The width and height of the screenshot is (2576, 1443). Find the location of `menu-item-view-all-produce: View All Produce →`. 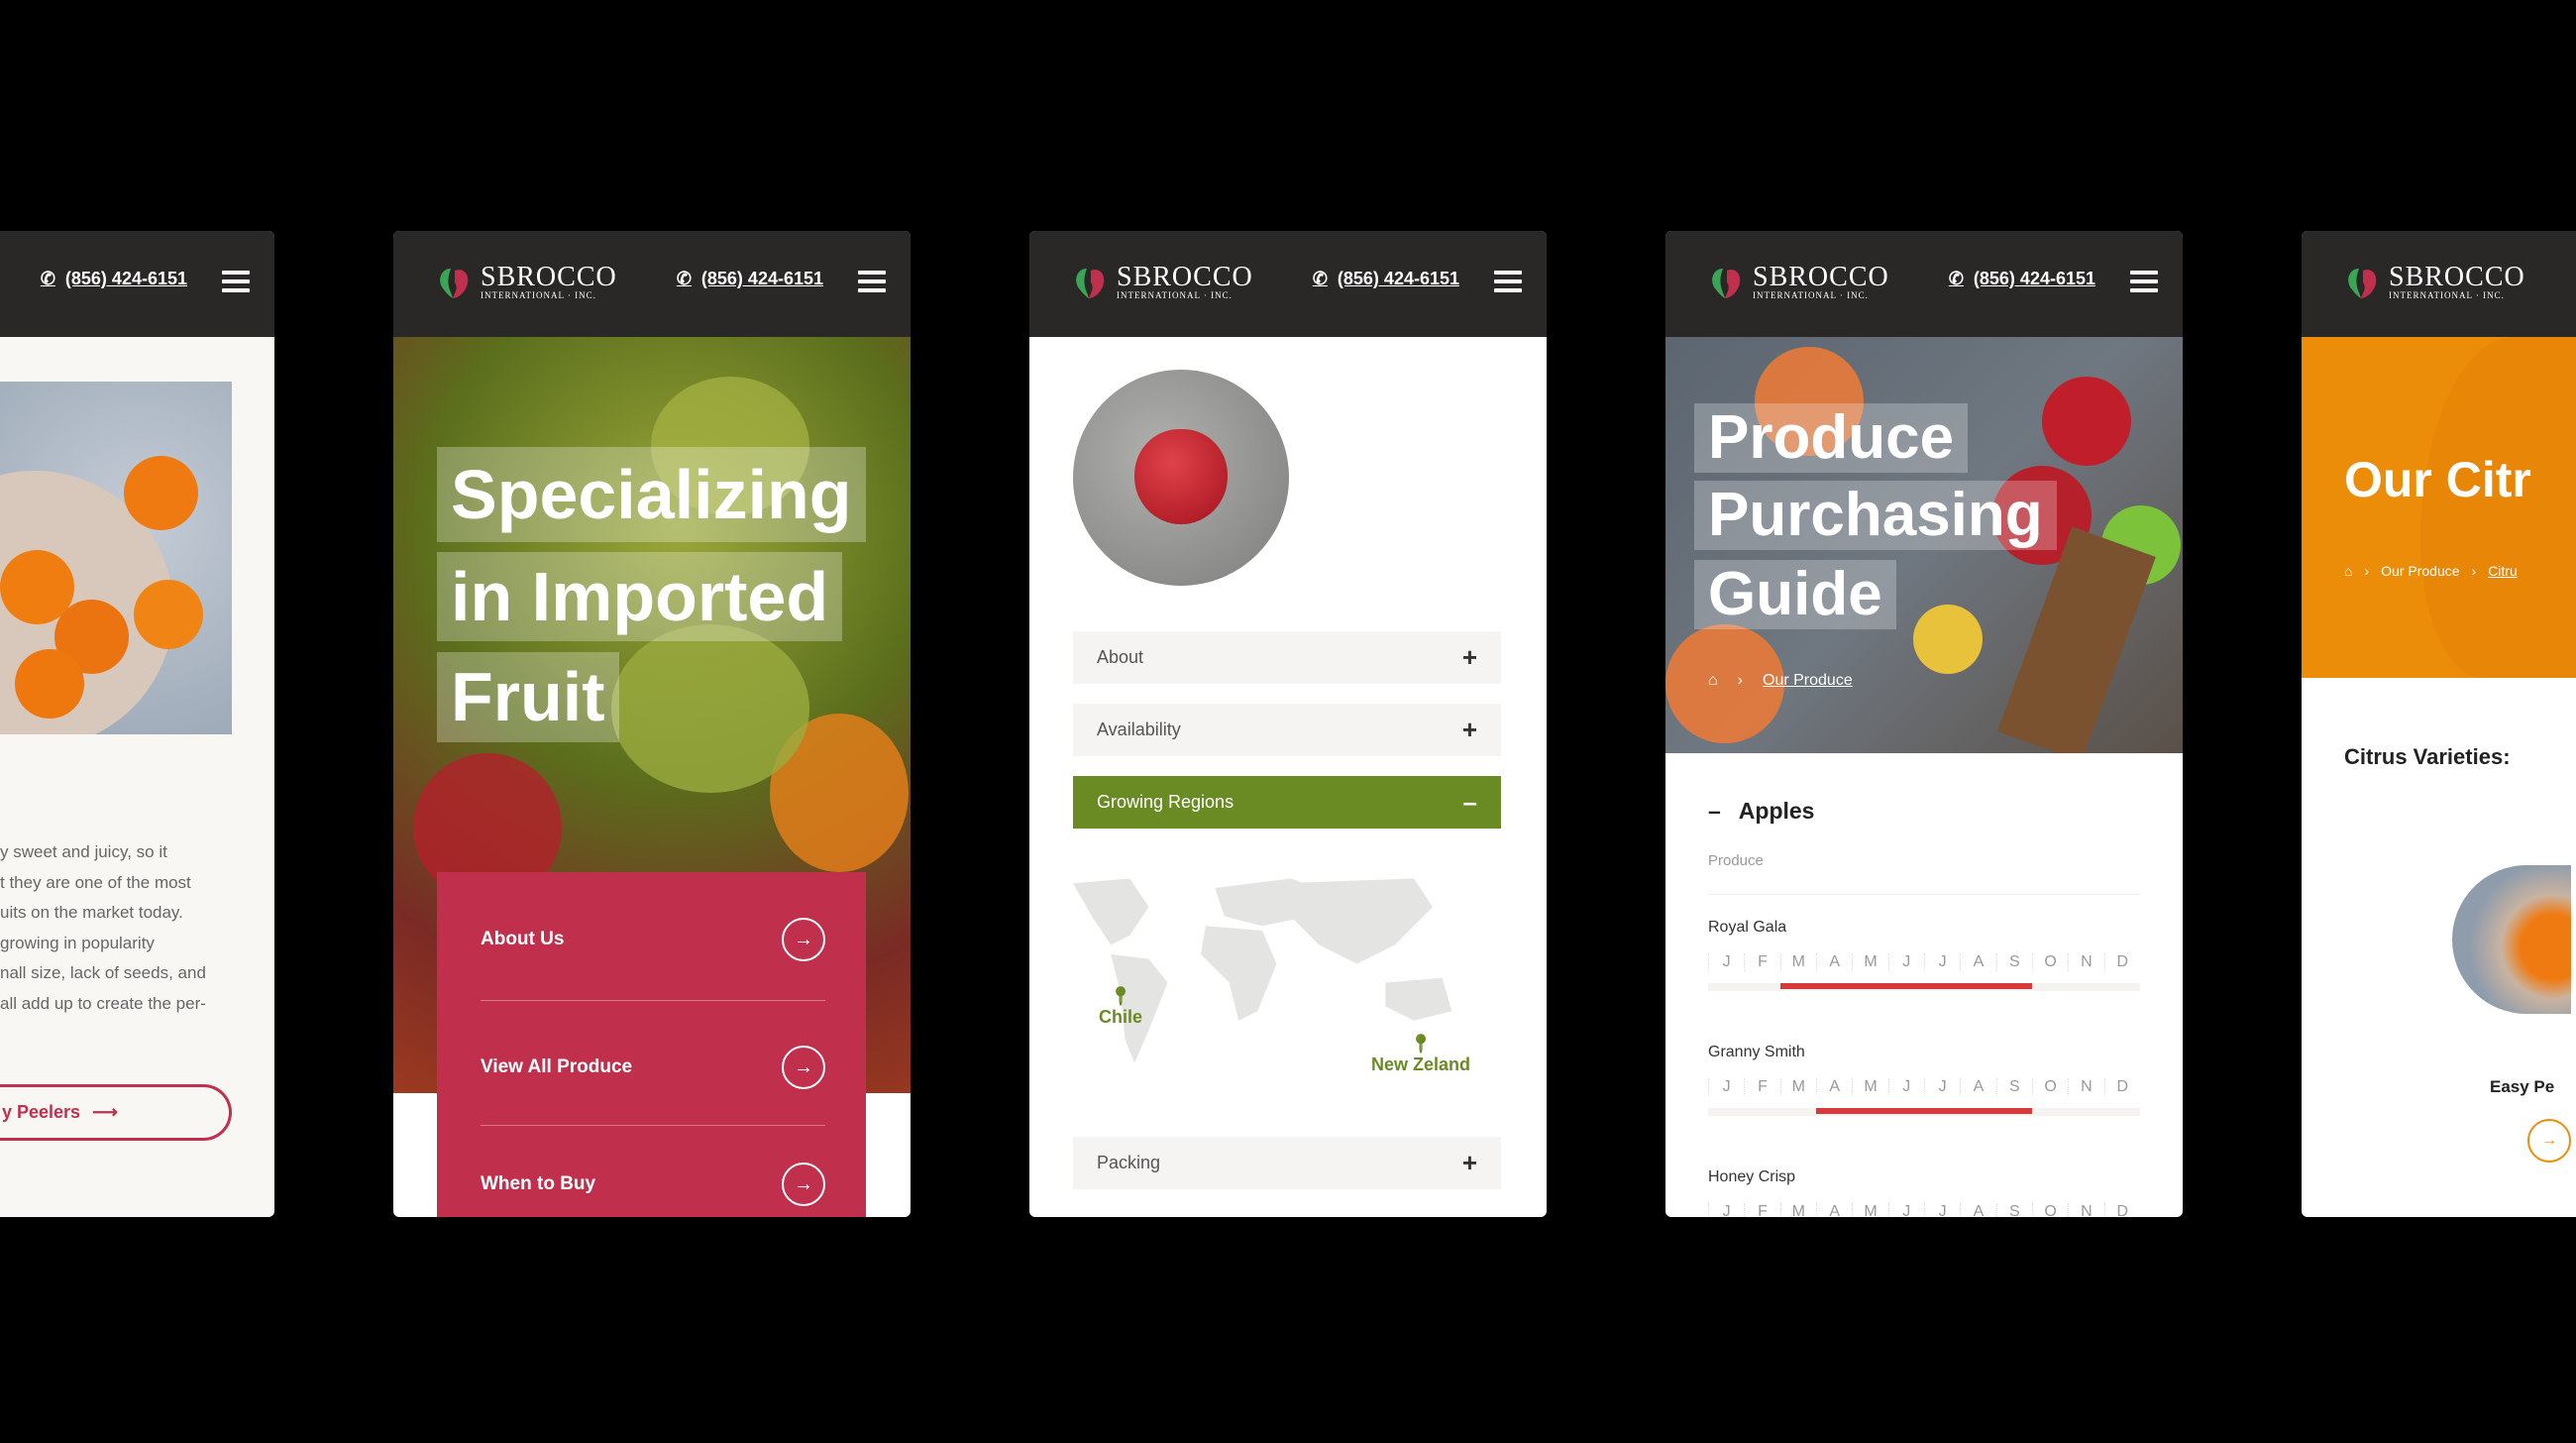

menu-item-view-all-produce: View All Produce → is located at coordinates (653, 1067).